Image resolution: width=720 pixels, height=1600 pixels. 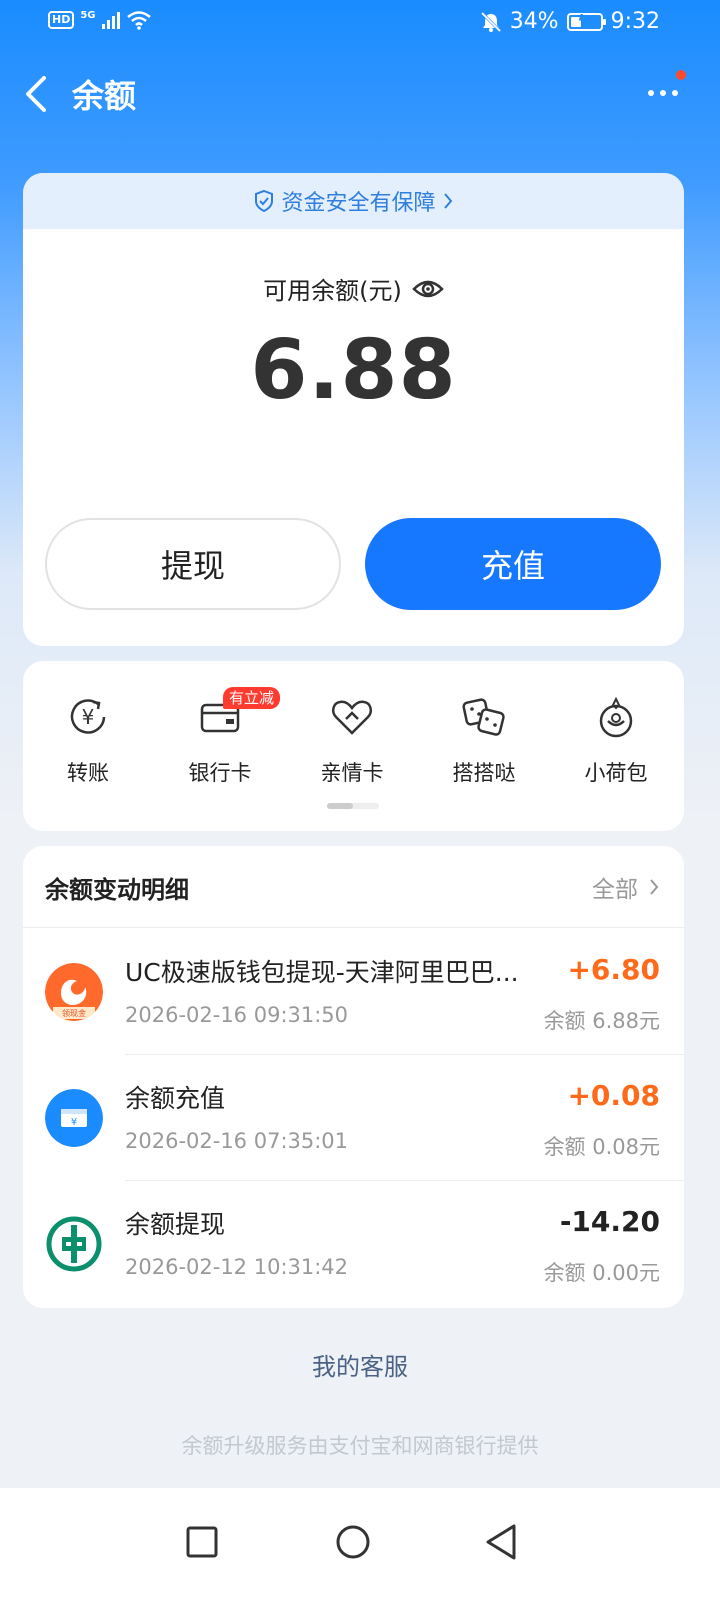 What do you see at coordinates (616, 773) in the screenshot?
I see `shortcut-label: 小荷包` at bounding box center [616, 773].